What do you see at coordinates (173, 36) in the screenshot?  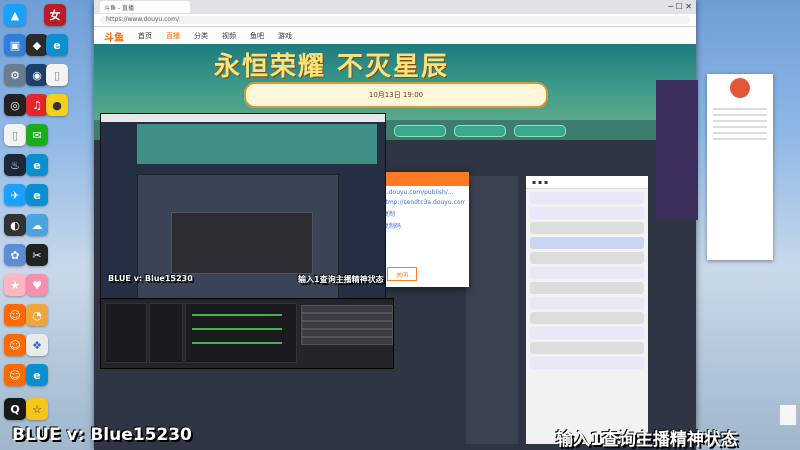 I see `nav-item-1: 直播` at bounding box center [173, 36].